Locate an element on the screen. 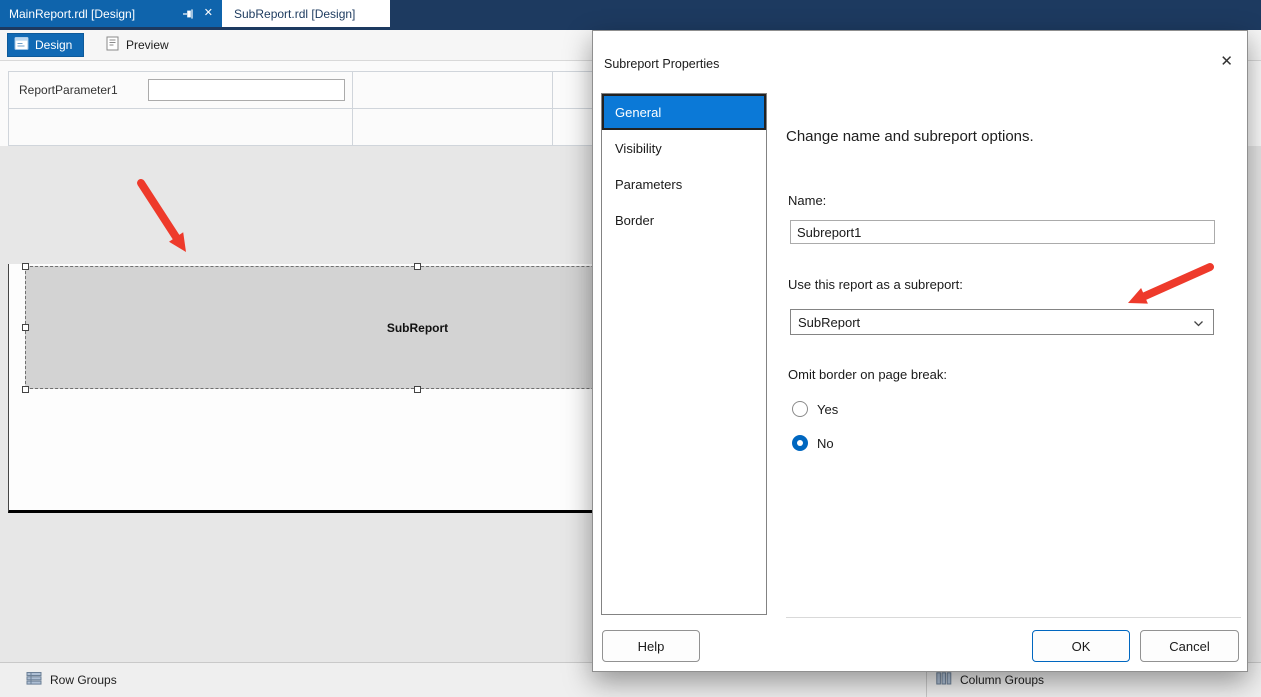  radio-yes-label: Yes is located at coordinates (828, 409).